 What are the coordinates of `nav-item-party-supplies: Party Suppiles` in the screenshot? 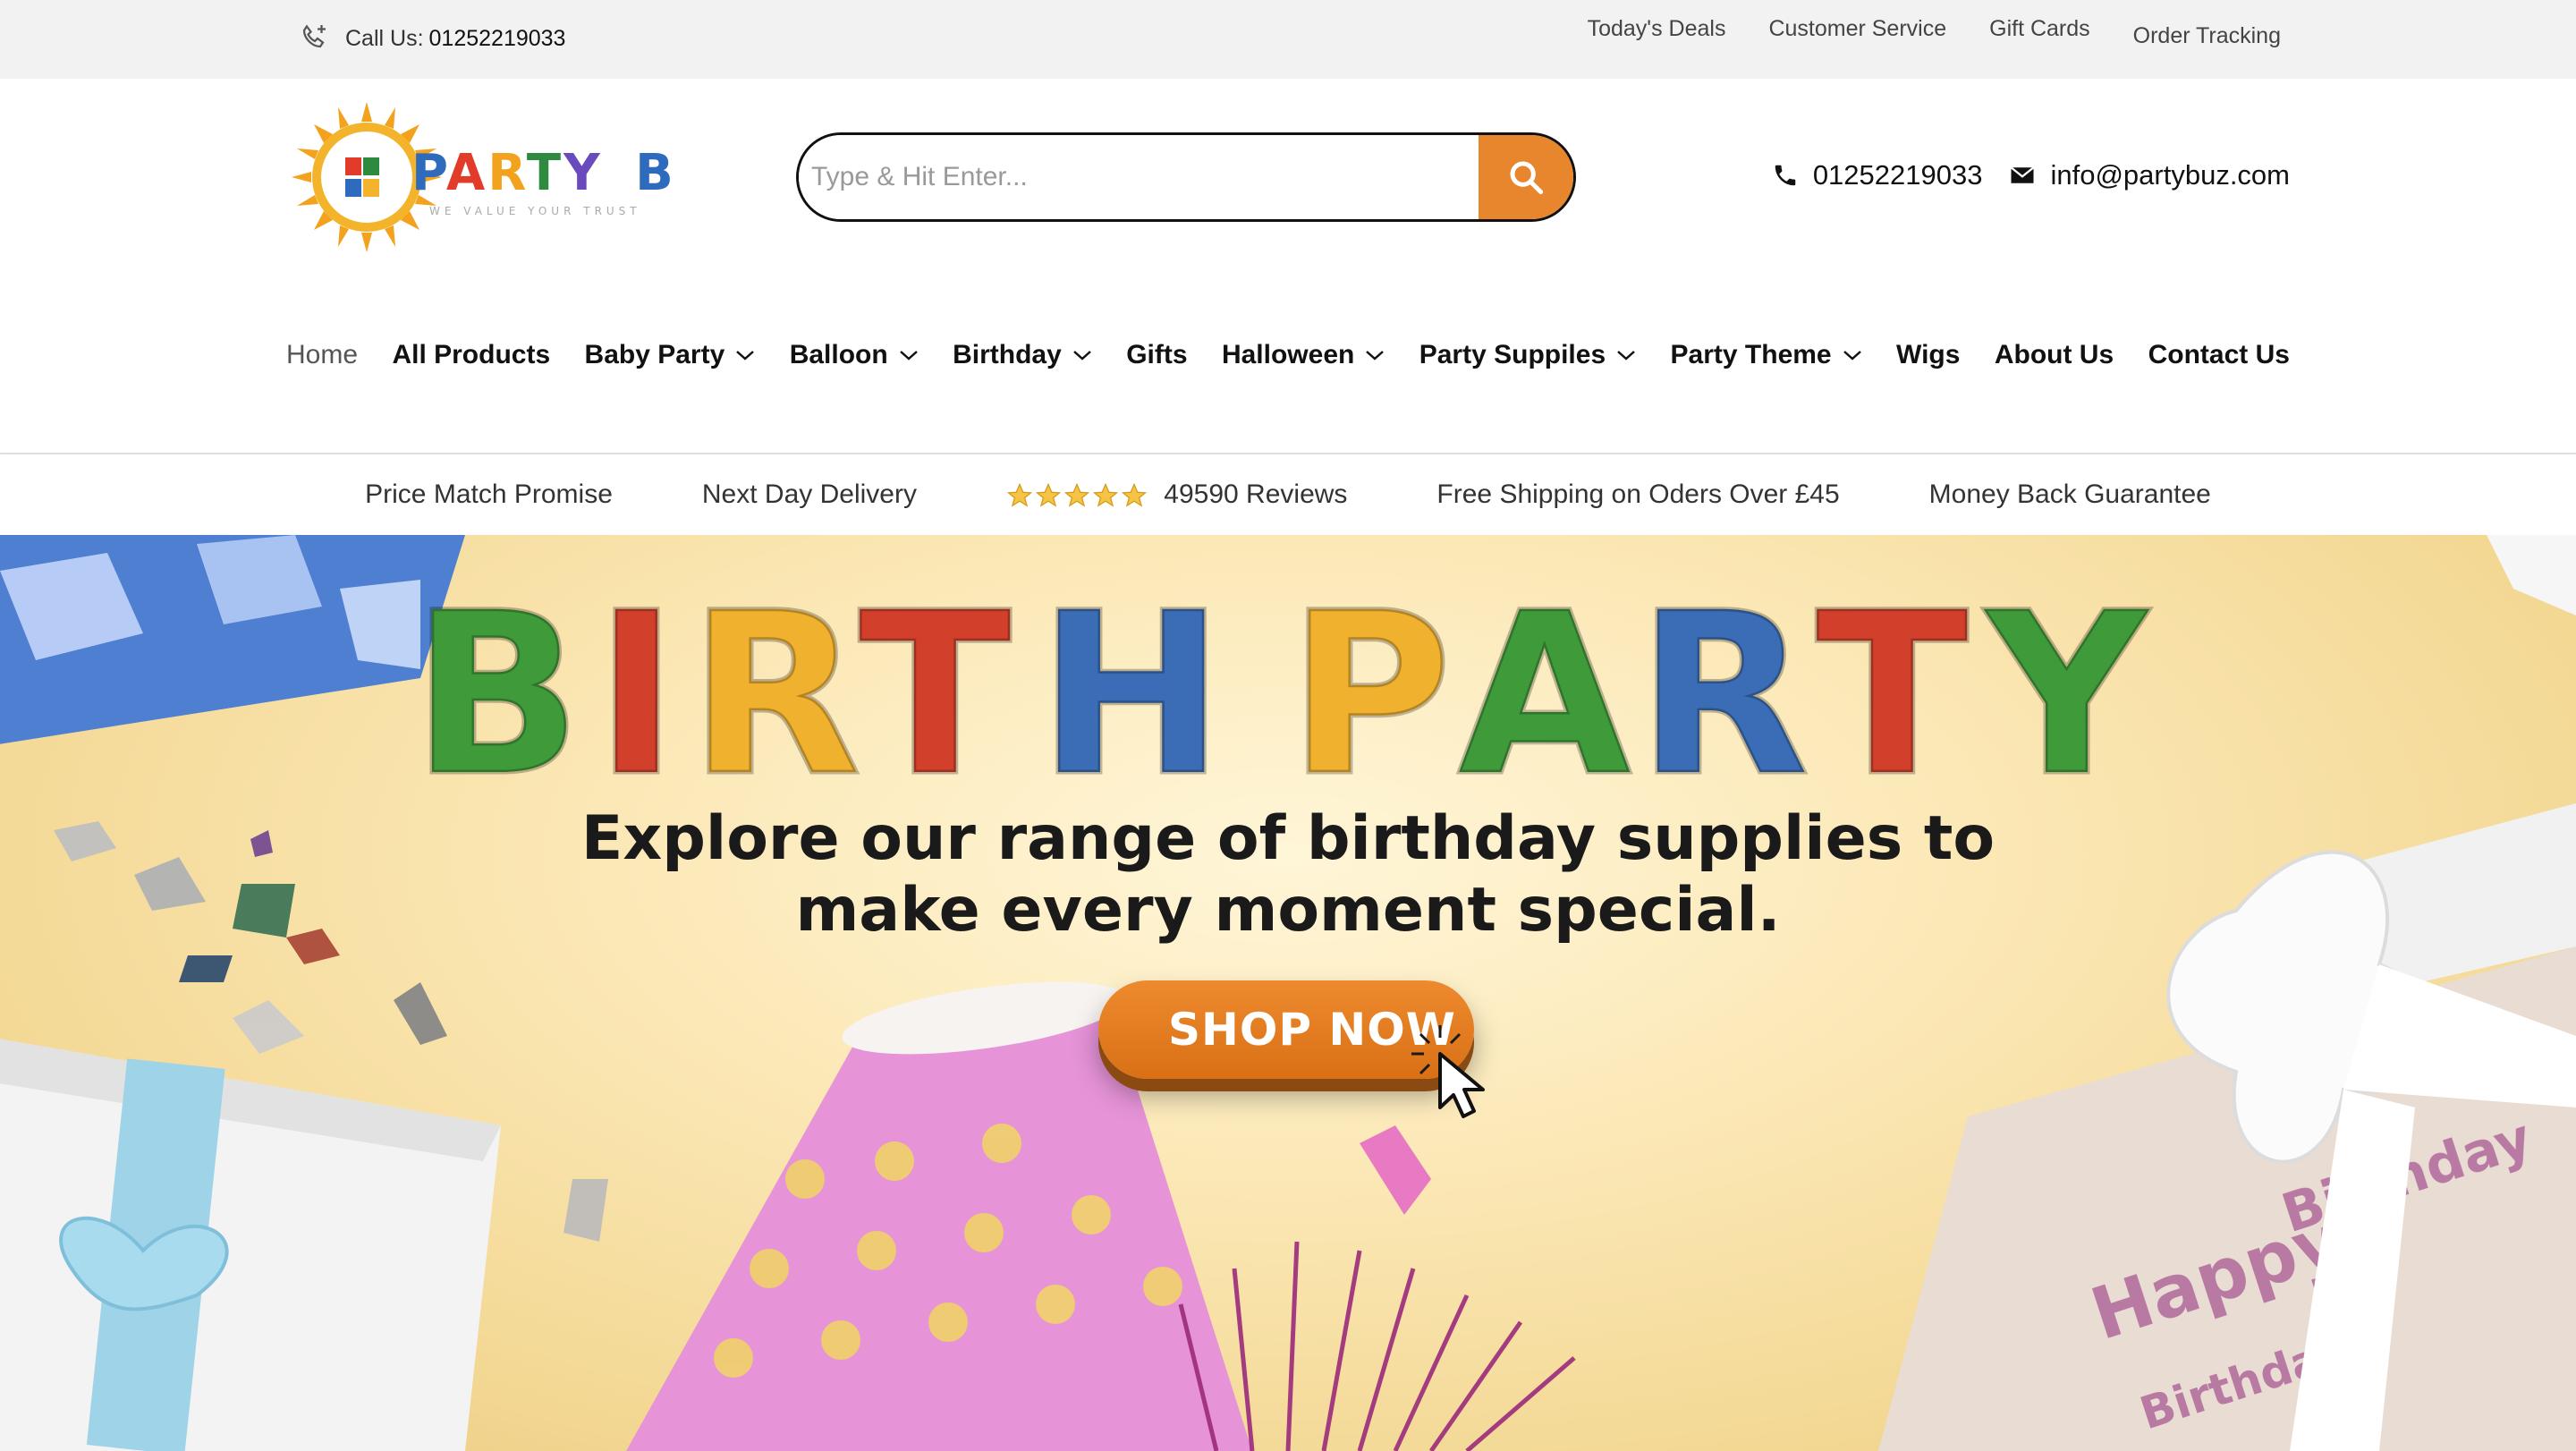 It's located at (1527, 355).